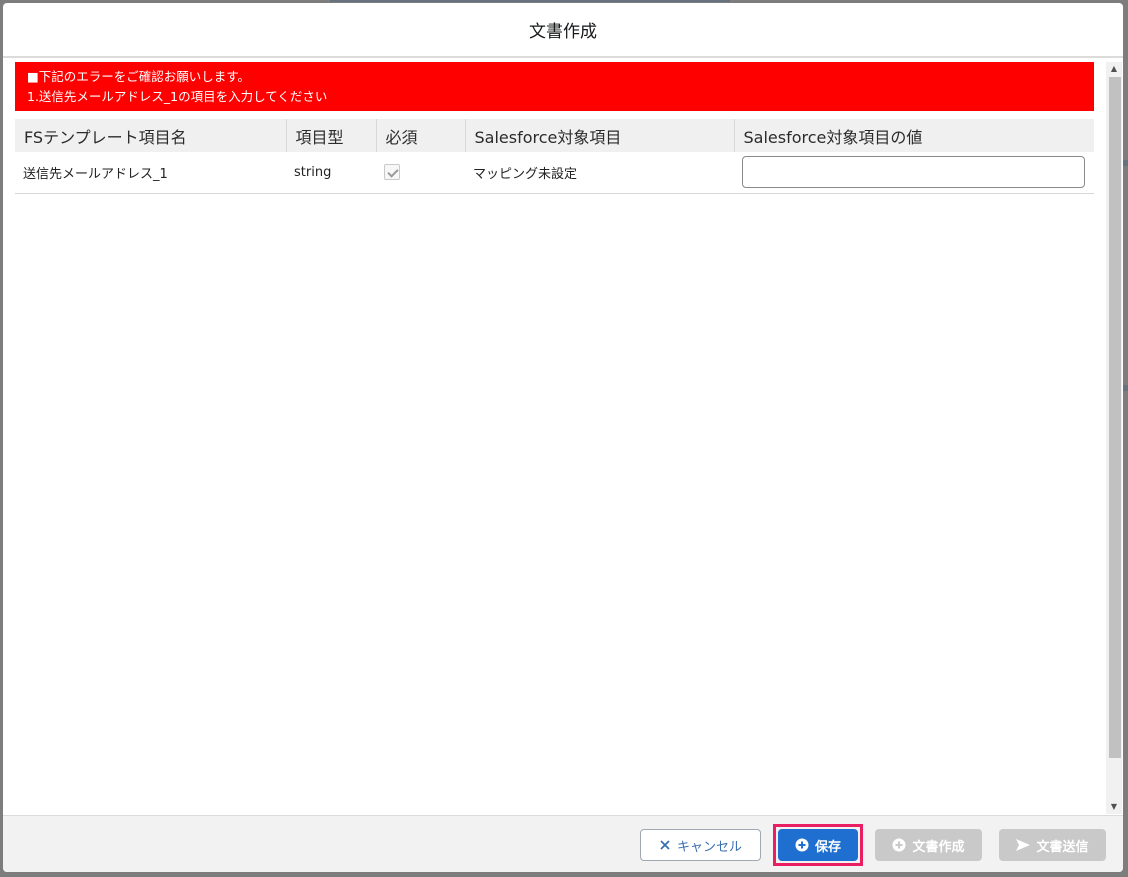 The width and height of the screenshot is (1128, 877). I want to click on cell-sf-field: マッピング未設定, so click(599, 173).